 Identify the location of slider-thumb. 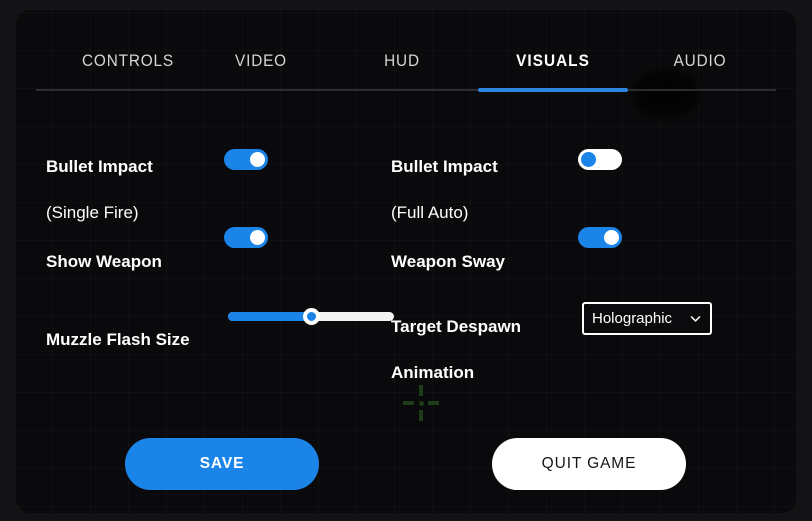
(311, 316).